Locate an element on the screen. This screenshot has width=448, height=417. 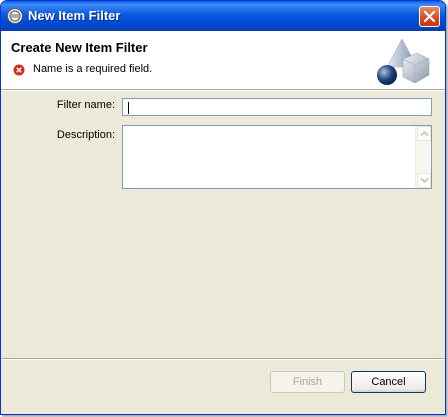
scroll-down-button is located at coordinates (424, 180).